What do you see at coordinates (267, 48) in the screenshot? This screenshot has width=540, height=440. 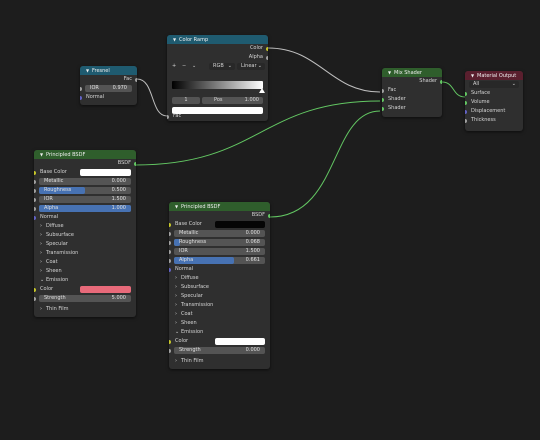 I see `socket-out-color` at bounding box center [267, 48].